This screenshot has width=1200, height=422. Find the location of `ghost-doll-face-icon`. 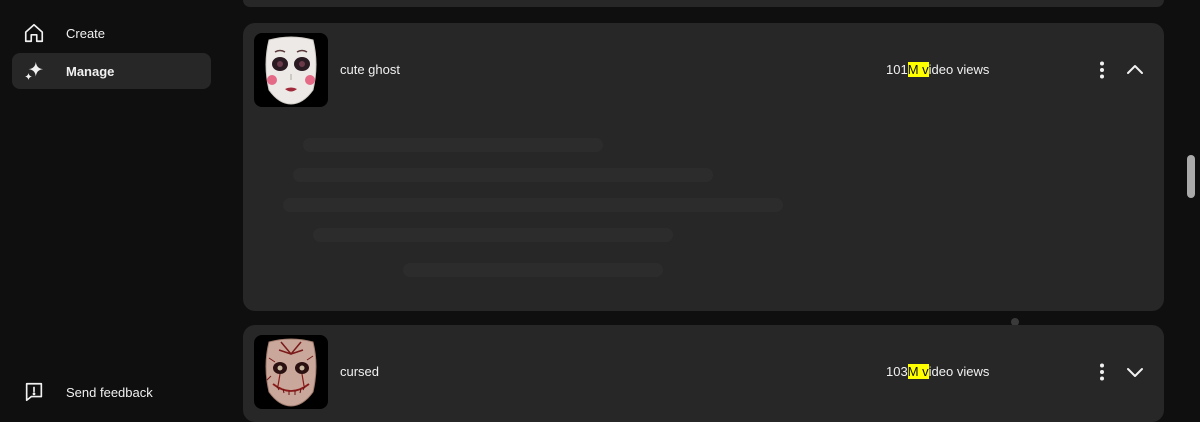

ghost-doll-face-icon is located at coordinates (291, 70).